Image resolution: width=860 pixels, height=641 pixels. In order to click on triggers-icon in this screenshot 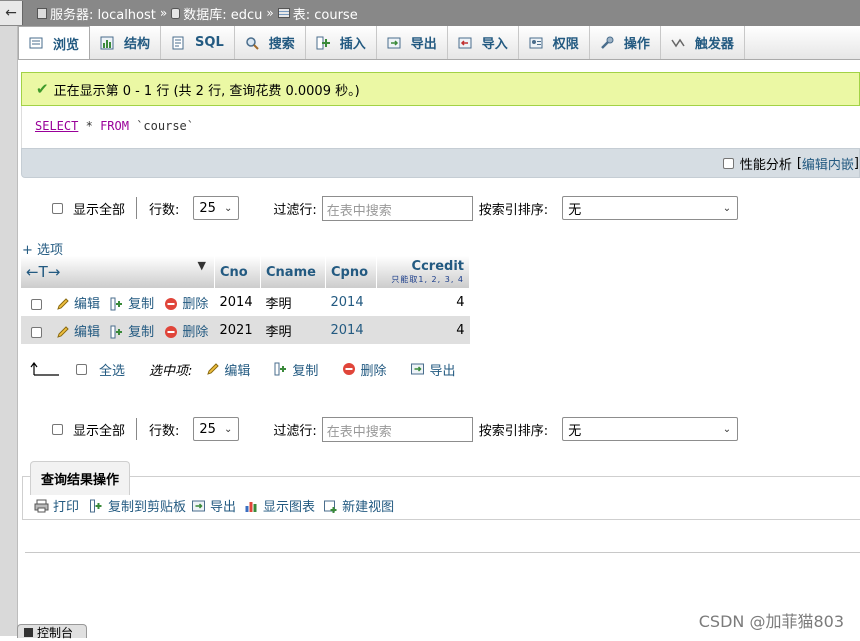, I will do `click(678, 42)`.